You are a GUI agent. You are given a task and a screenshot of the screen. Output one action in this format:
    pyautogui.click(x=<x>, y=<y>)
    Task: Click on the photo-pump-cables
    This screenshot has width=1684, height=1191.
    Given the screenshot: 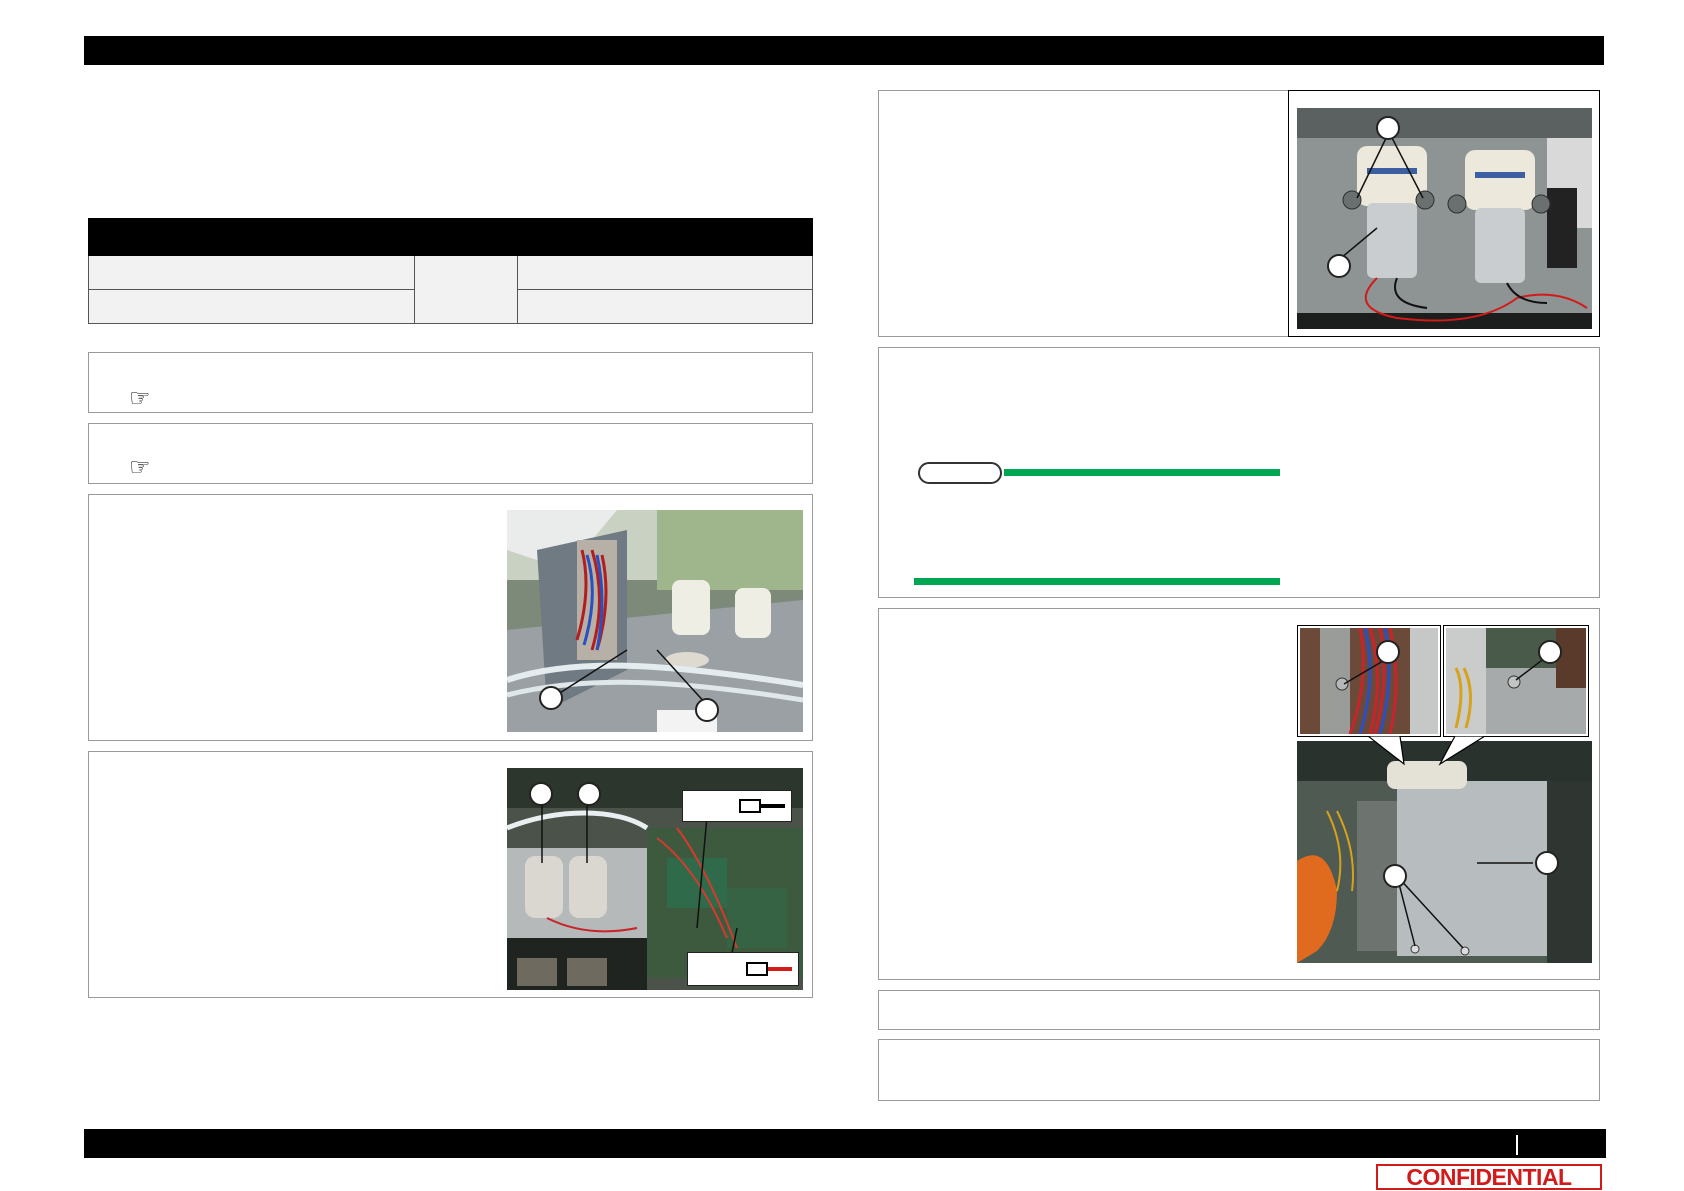 What is the action you would take?
    pyautogui.click(x=655, y=621)
    